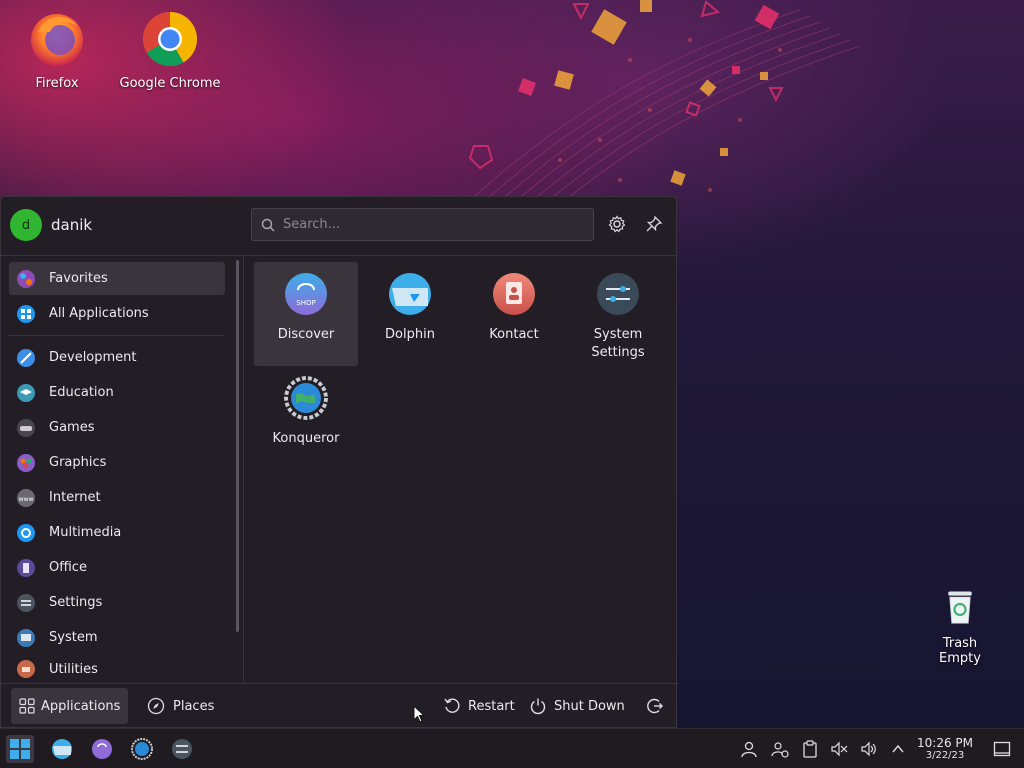  Describe the element at coordinates (780, 749) in the screenshot. I see `tray-user-switch` at that location.